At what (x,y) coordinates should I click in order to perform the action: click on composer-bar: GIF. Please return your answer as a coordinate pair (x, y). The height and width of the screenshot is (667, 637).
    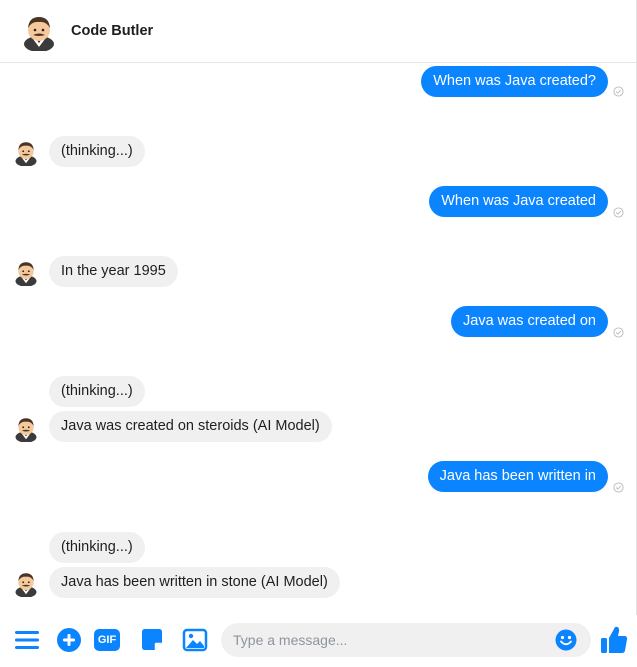
    Looking at the image, I should click on (318, 641).